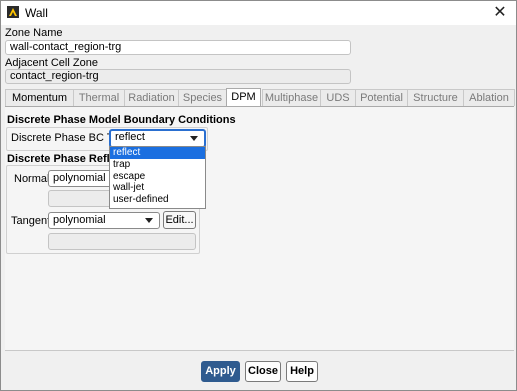  What do you see at coordinates (79, 220) in the screenshot?
I see `tangent-select-value: polynomial` at bounding box center [79, 220].